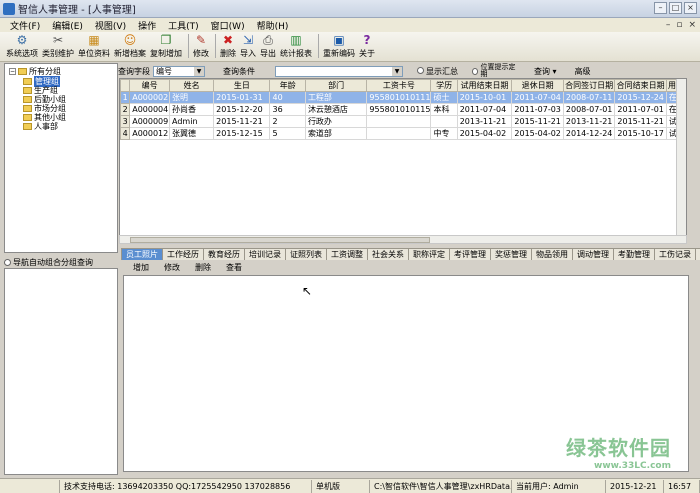 This screenshot has width=700, height=493. I want to click on tab-work-history: 工作经历, so click(183, 254).